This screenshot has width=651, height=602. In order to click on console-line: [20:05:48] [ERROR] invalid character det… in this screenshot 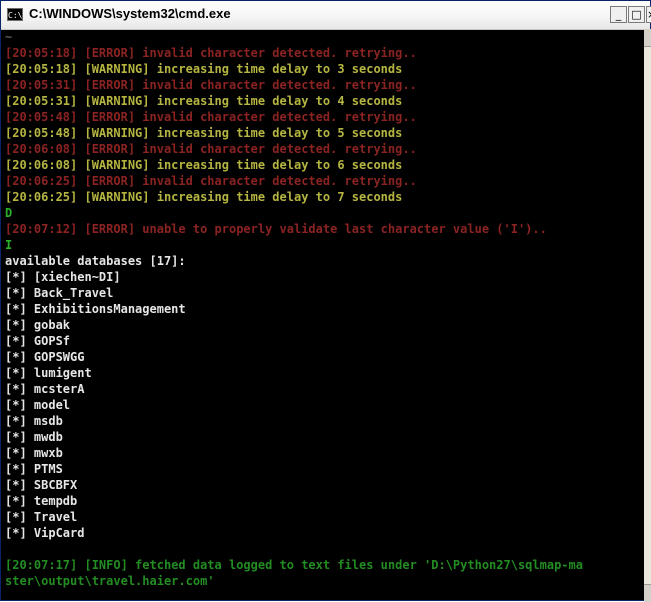, I will do `click(211, 117)`.